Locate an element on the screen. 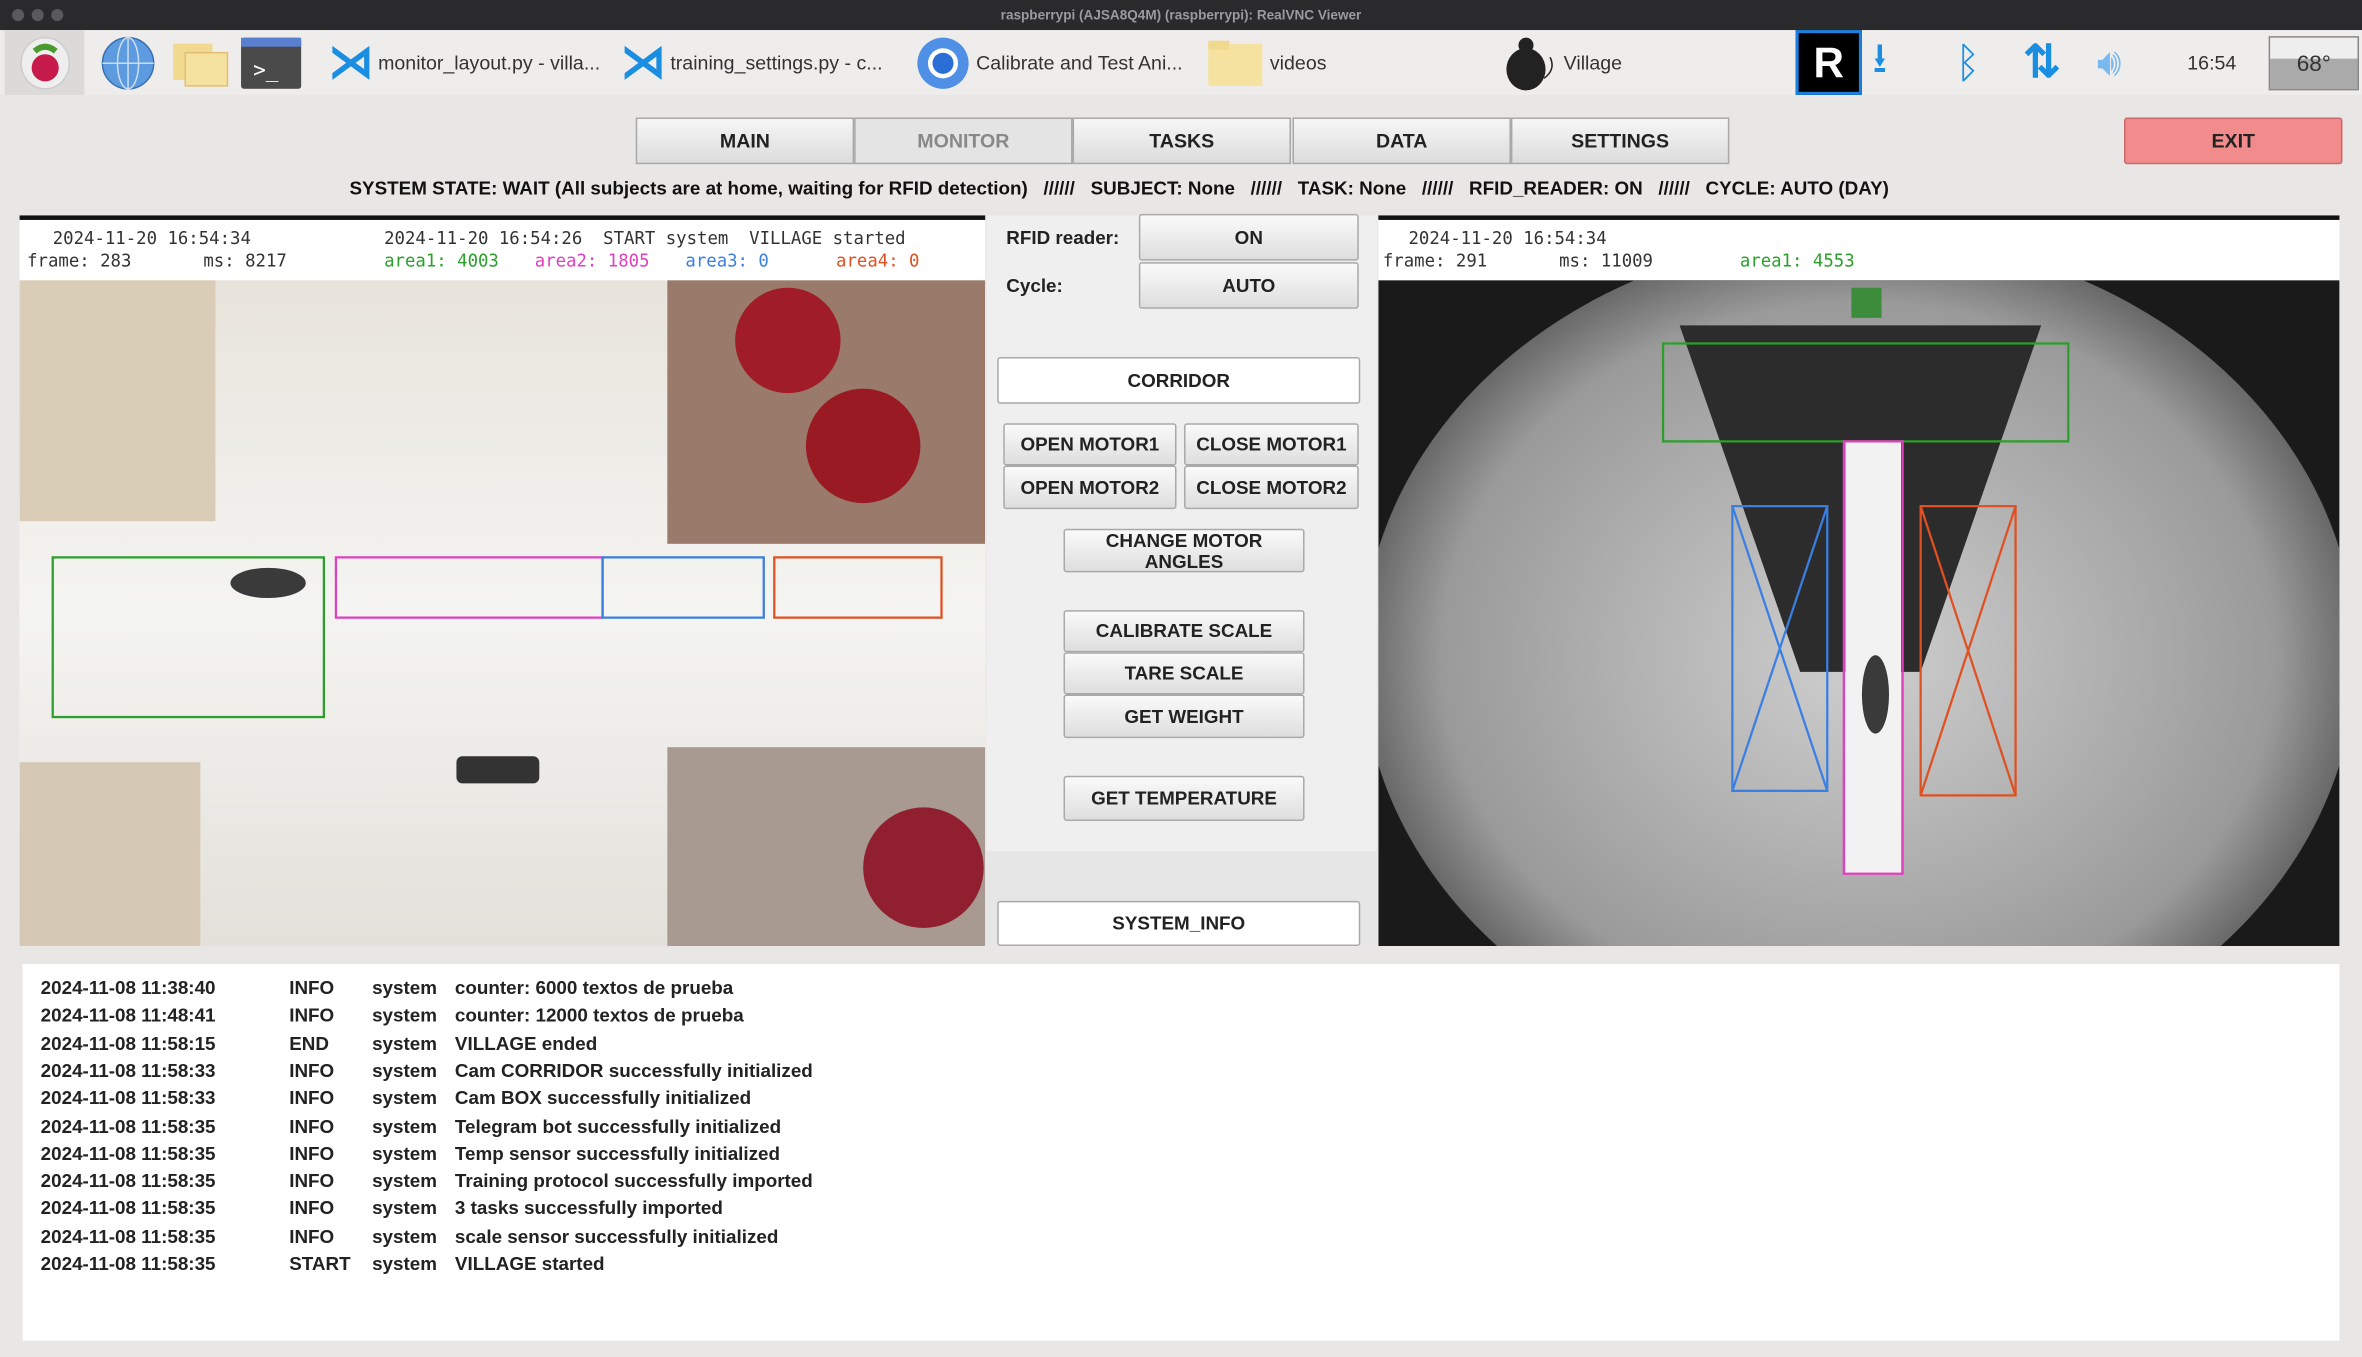 This screenshot has height=1357, width=2362. clock: 16:54 is located at coordinates (2211, 62).